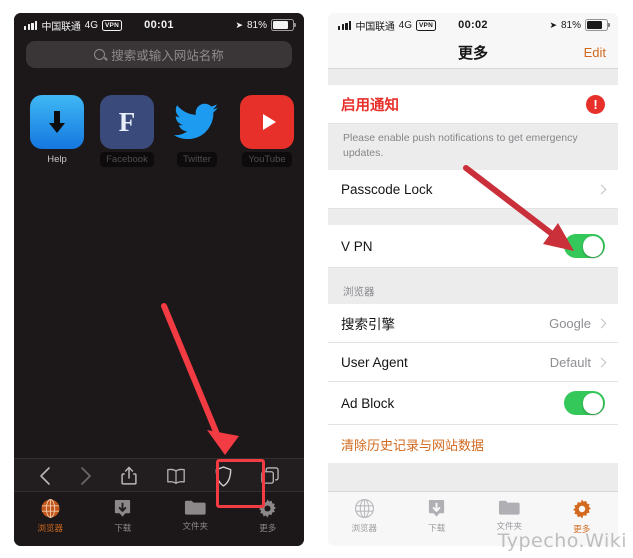 This screenshot has width=633, height=558. What do you see at coordinates (223, 478) in the screenshot?
I see `shield-icon` at bounding box center [223, 478].